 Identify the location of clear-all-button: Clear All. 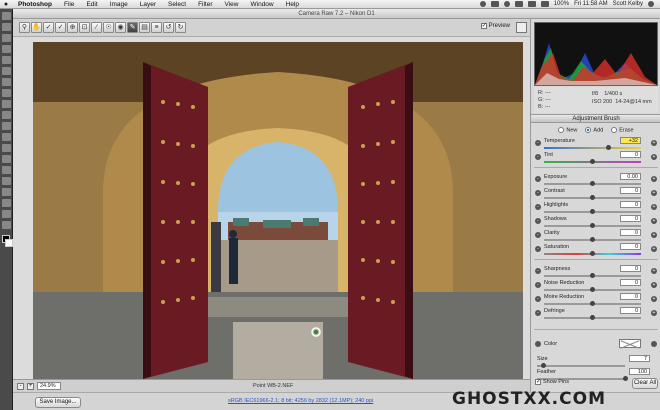
(645, 383).